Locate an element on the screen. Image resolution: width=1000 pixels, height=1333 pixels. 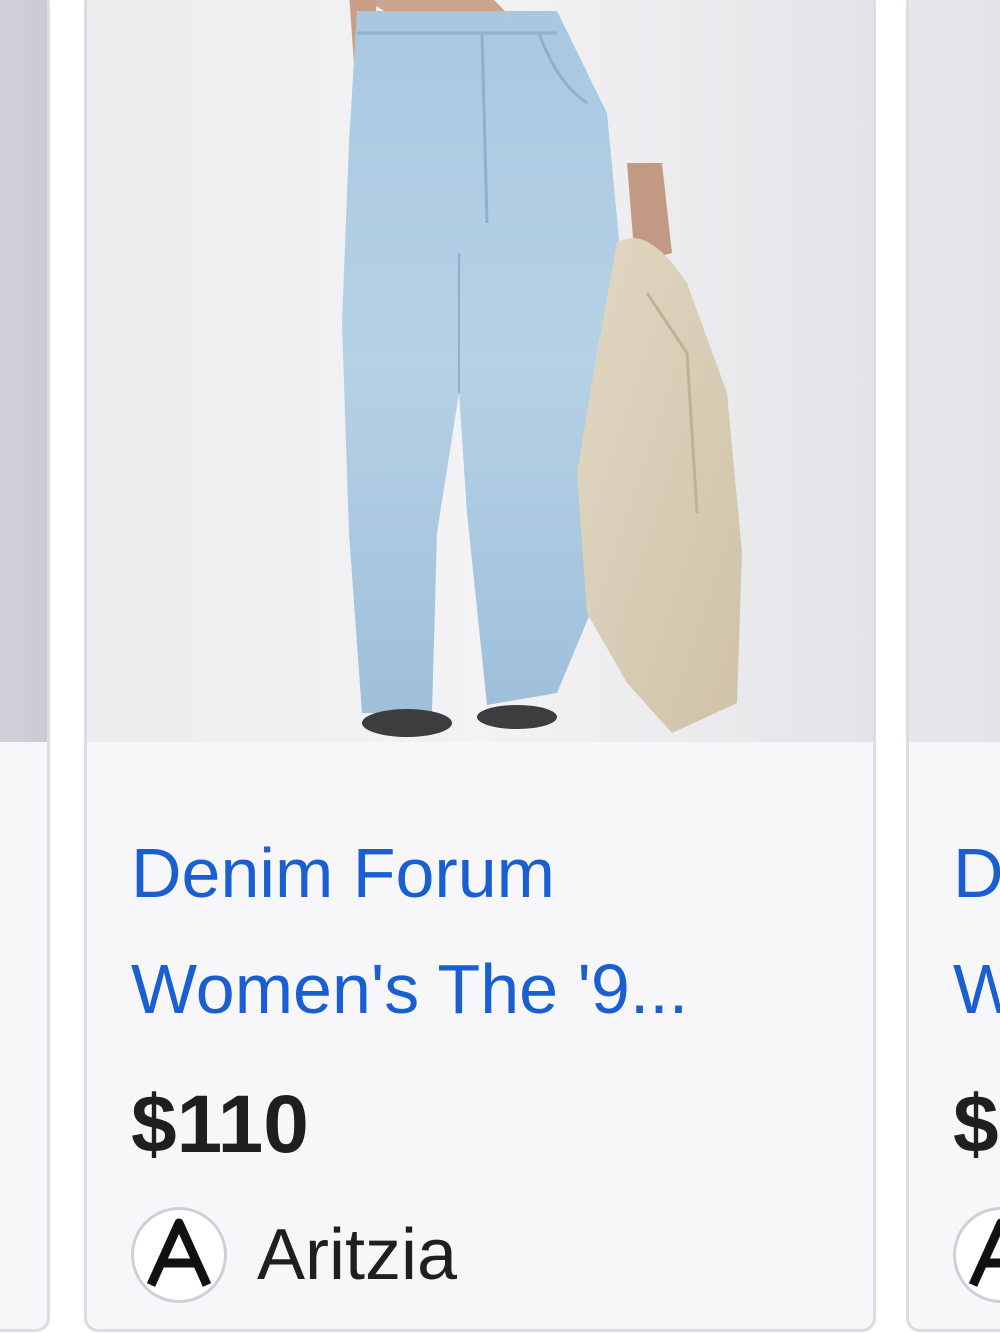
product-card-next: D W $ is located at coordinates (953, 666).